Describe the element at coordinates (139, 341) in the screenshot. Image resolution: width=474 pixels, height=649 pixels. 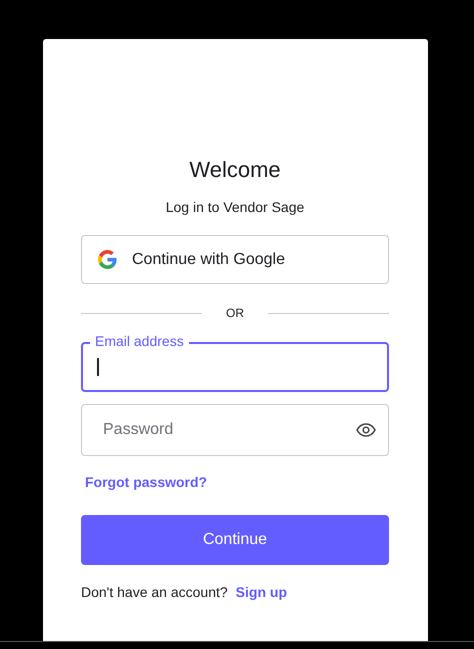
I see `email-label: Email address` at that location.